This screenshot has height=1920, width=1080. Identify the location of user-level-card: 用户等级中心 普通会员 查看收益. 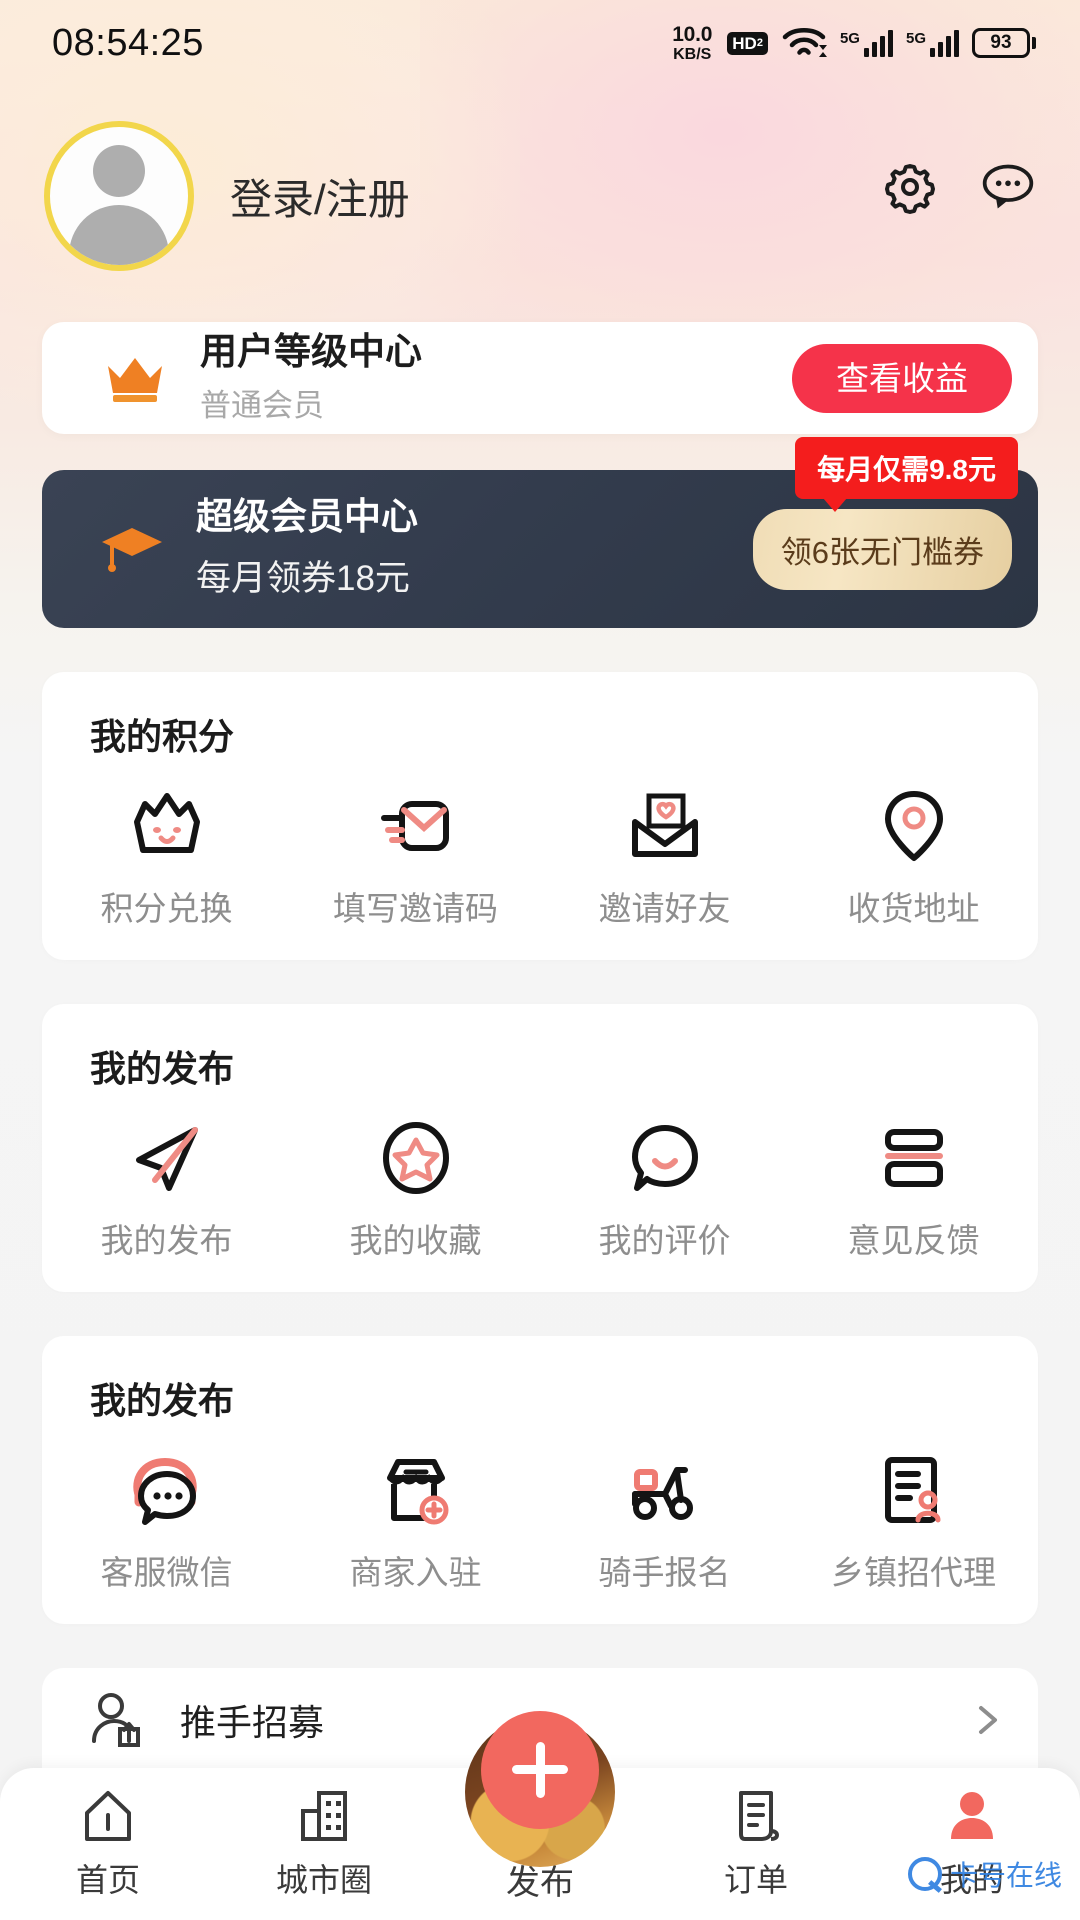
(540, 378).